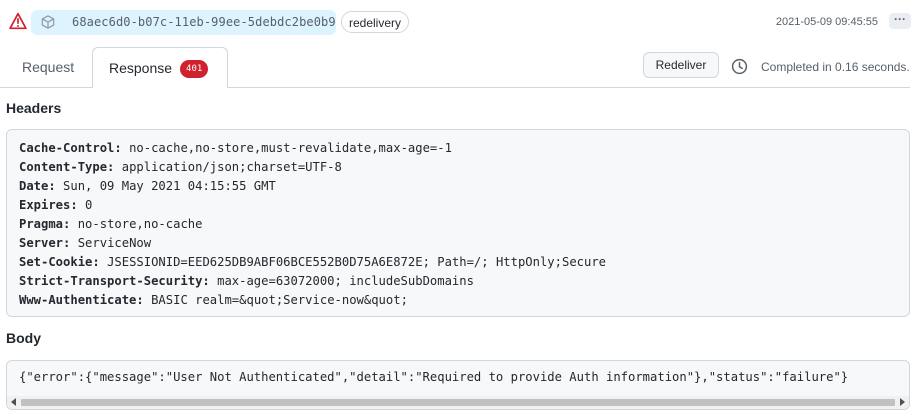 This screenshot has height=413, width=915. Describe the element at coordinates (37, 186) in the screenshot. I see `header-name: Date:` at that location.